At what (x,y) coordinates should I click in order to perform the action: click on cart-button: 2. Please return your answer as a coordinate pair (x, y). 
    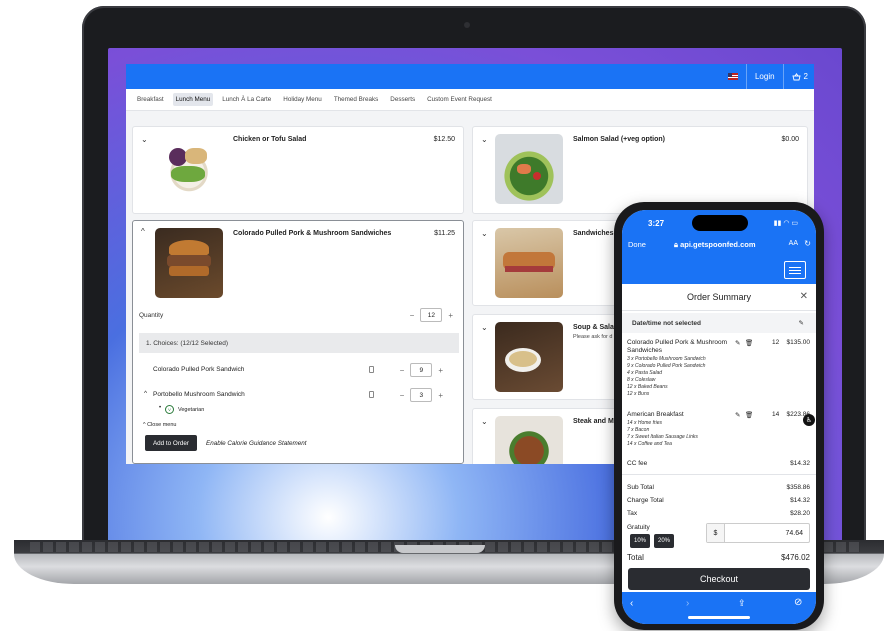
    Looking at the image, I should click on (799, 76).